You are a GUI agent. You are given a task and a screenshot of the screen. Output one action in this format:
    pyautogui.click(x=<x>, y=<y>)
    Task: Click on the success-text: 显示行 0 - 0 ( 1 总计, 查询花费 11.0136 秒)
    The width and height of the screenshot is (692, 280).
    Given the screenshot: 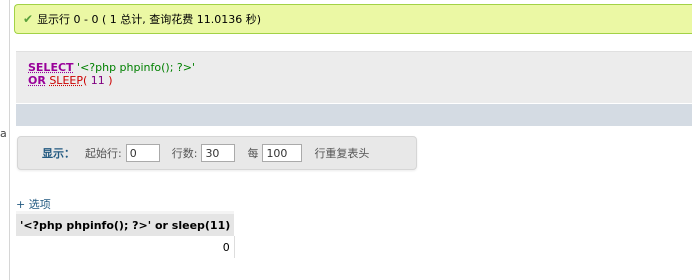 What is the action you would take?
    pyautogui.click(x=149, y=19)
    